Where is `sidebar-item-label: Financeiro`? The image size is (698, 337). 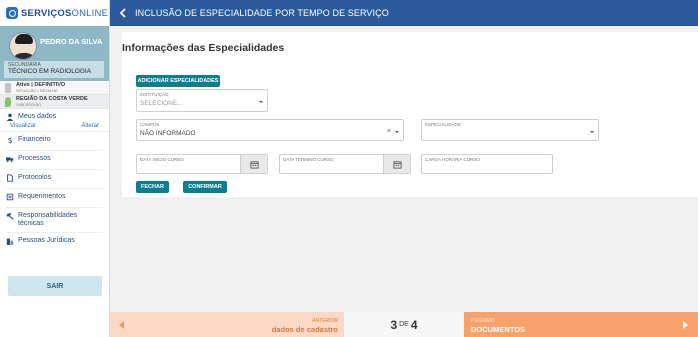
sidebar-item-label: Financeiro is located at coordinates (34, 139).